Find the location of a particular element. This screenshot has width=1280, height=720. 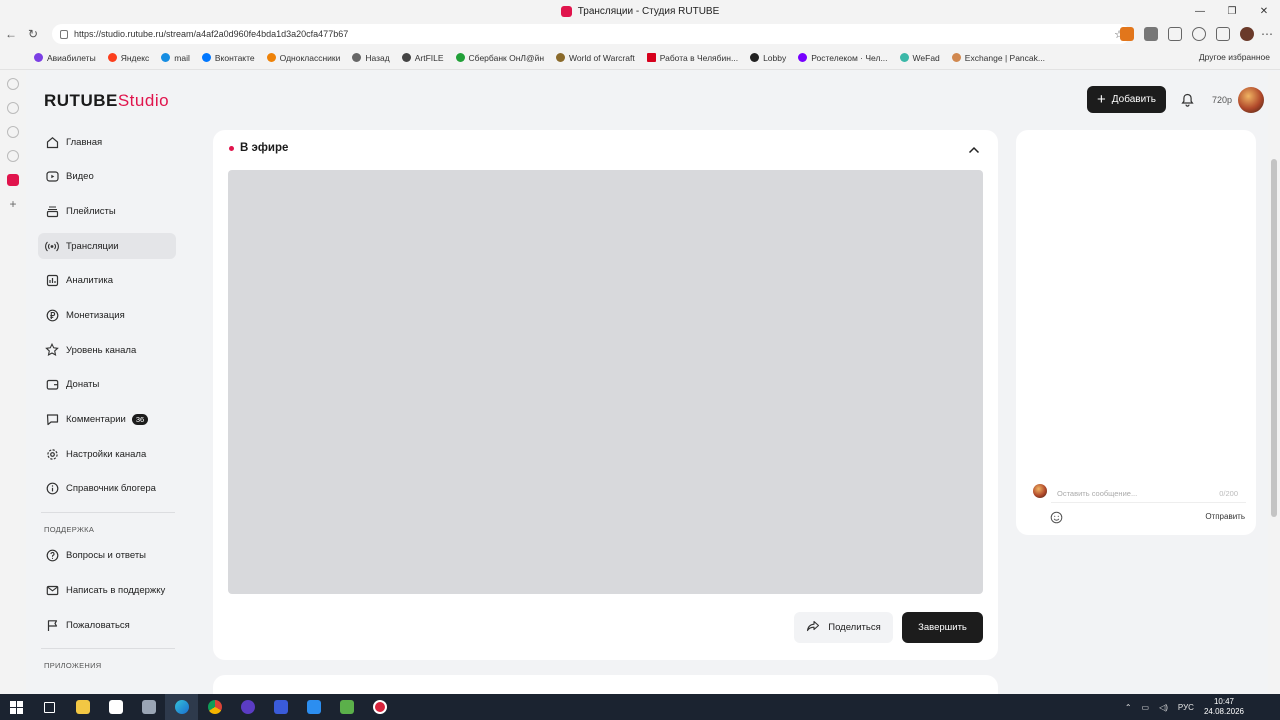

sidebar-item-analytics: Аналитика is located at coordinates (107, 281).